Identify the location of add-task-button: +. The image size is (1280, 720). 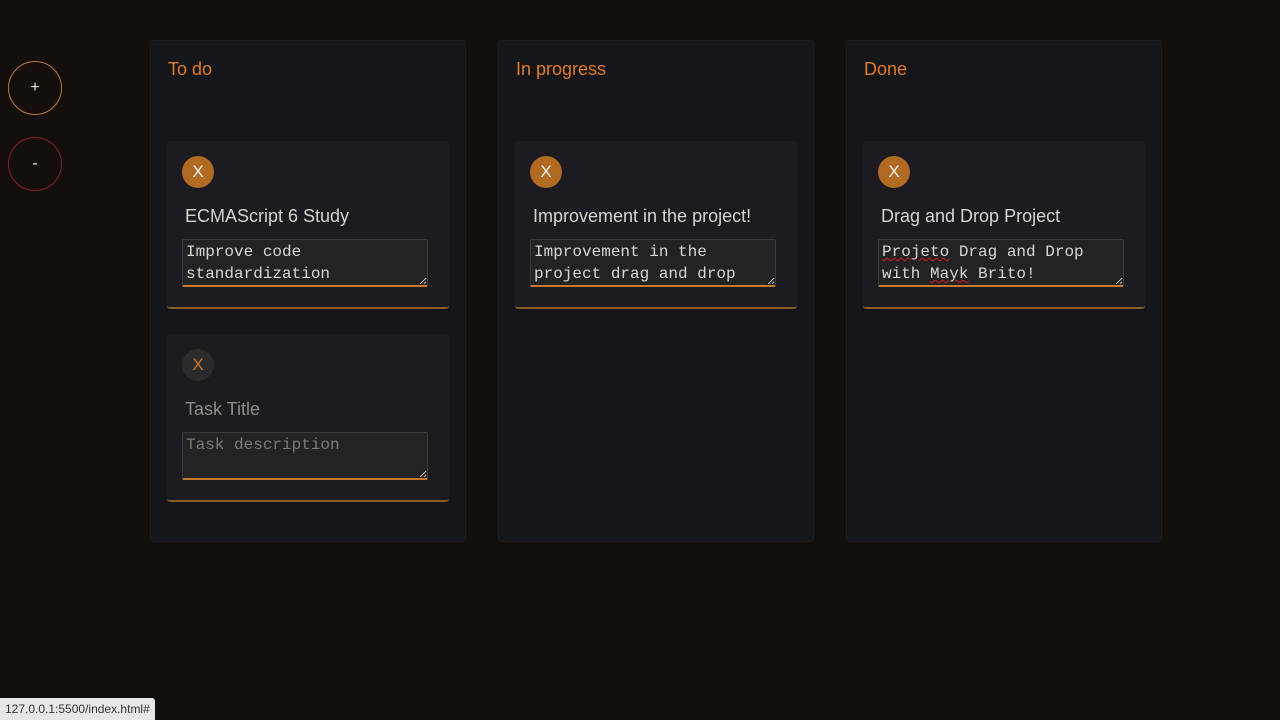
(35, 88).